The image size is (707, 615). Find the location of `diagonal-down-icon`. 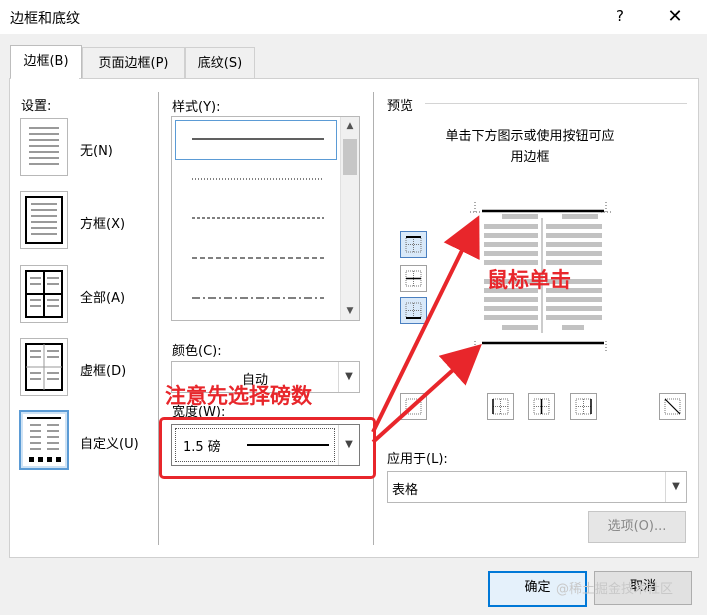

diagonal-down-icon is located at coordinates (672, 406).